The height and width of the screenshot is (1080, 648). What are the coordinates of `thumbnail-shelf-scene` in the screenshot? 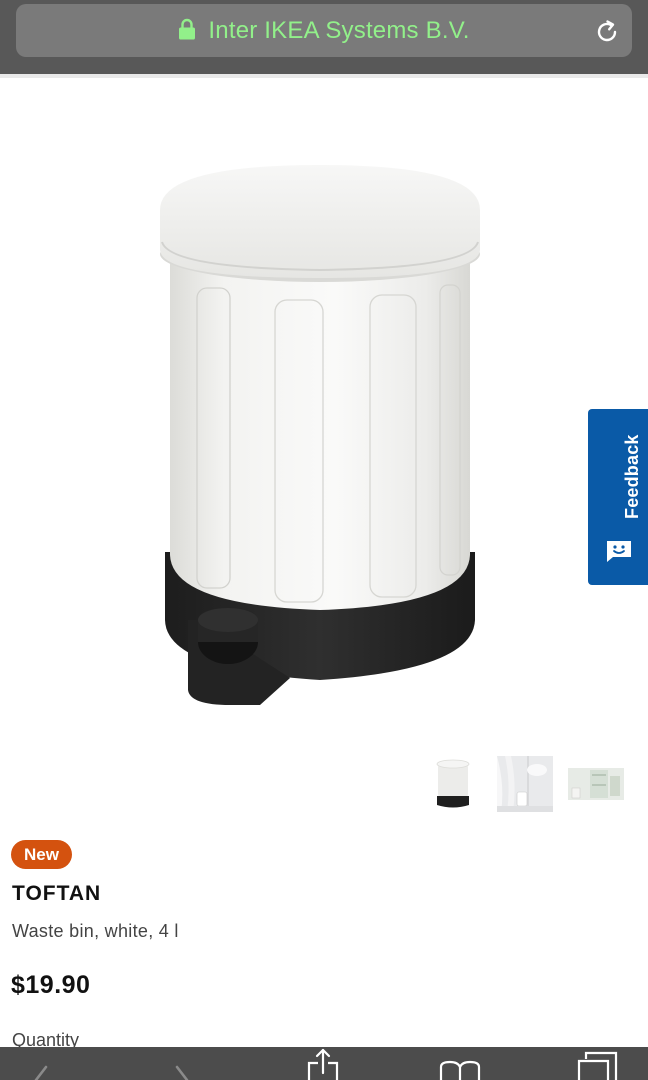 It's located at (596, 784).